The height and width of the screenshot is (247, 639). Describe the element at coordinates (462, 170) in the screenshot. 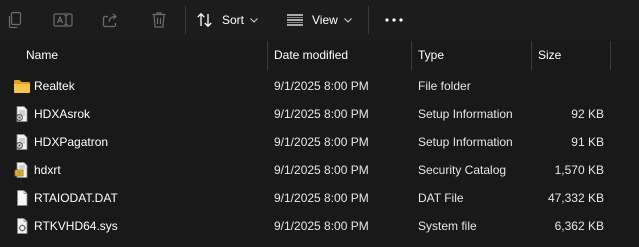

I see `file-type: Security Catalog` at that location.